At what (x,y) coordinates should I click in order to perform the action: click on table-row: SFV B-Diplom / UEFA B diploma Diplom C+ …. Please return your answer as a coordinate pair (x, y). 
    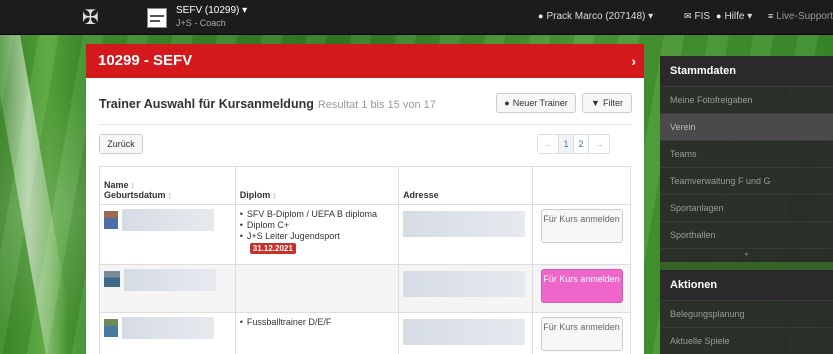
    Looking at the image, I should click on (365, 234).